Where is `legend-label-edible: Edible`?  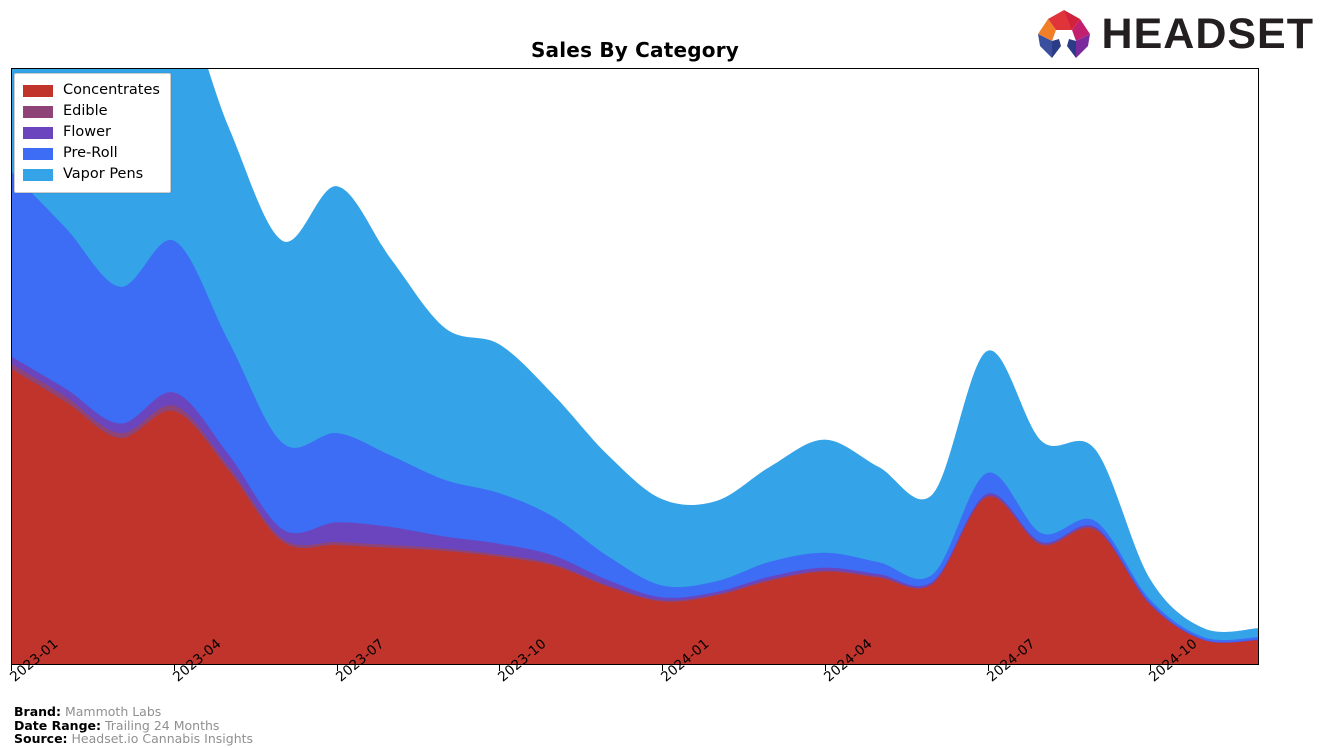
legend-label-edible: Edible is located at coordinates (85, 111).